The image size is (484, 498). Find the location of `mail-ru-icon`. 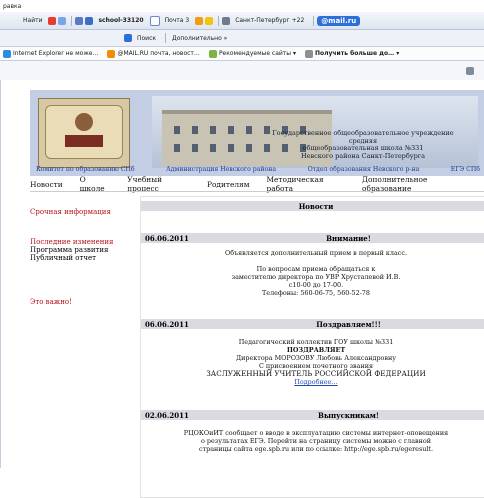

mail-ru-icon is located at coordinates (111, 53).